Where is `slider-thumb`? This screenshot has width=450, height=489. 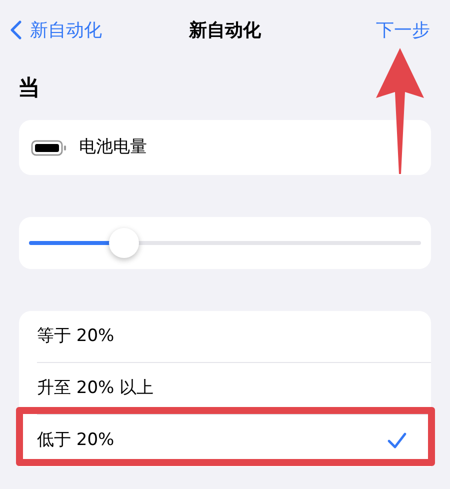
slider-thumb is located at coordinates (123, 243).